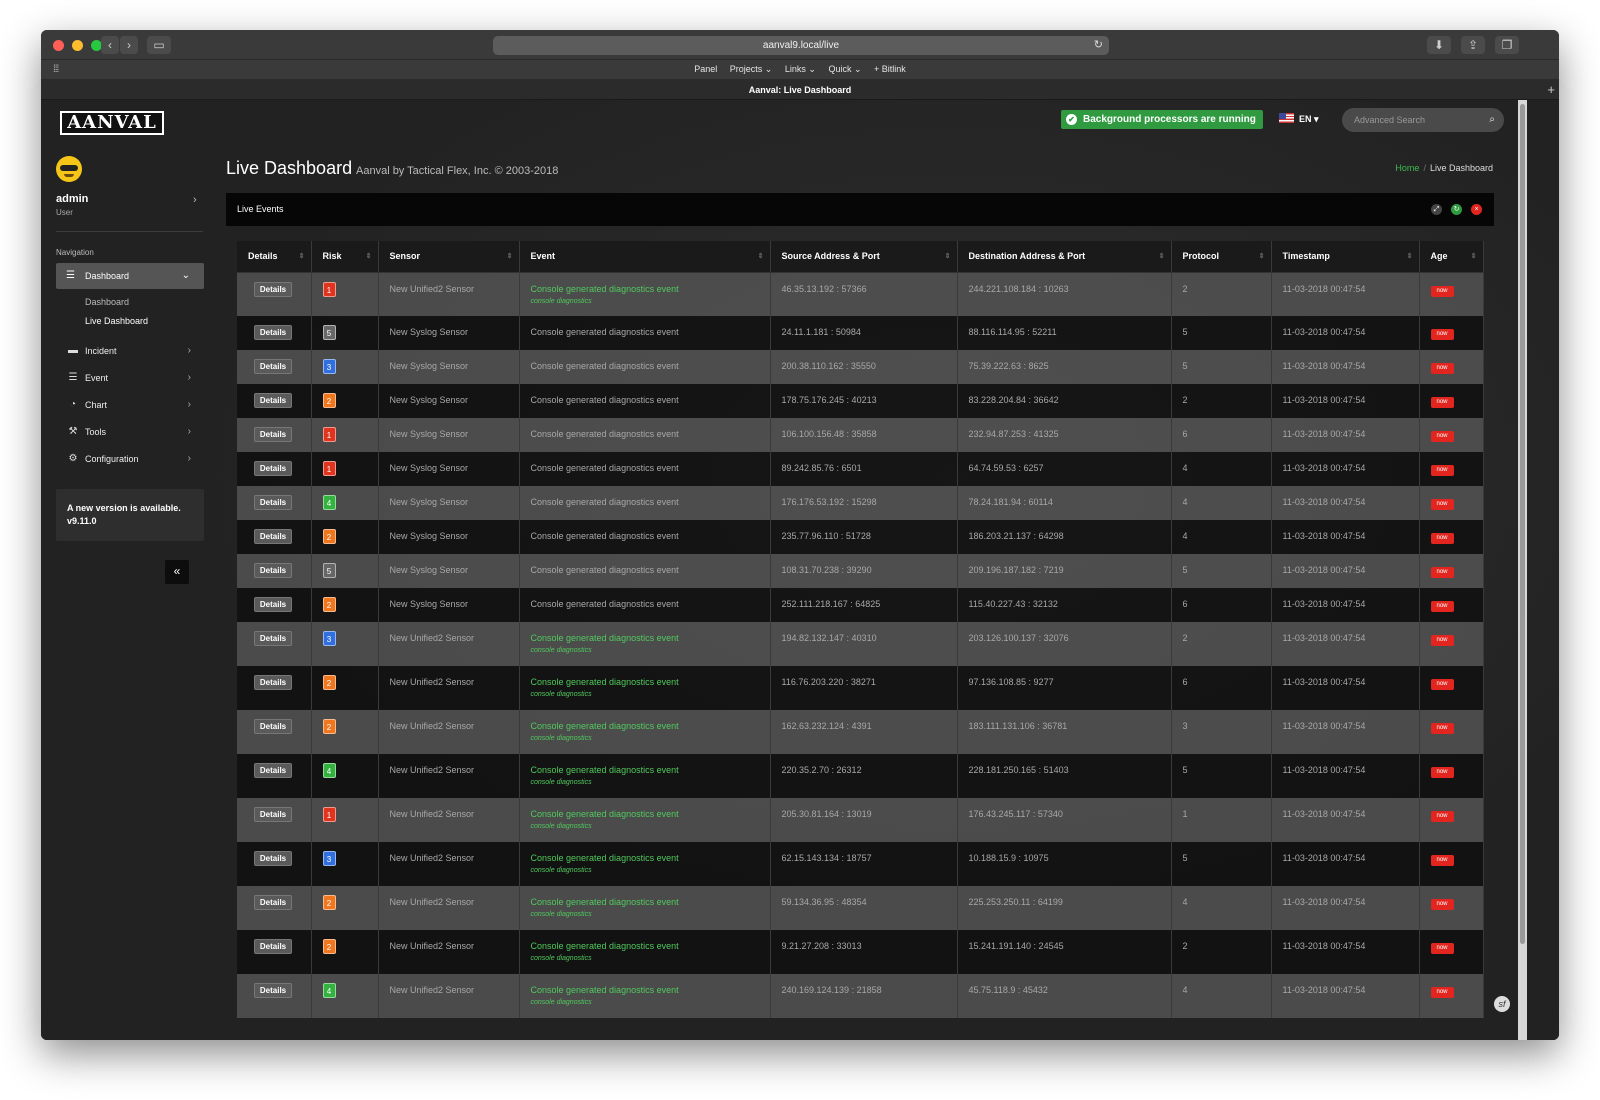 The width and height of the screenshot is (1600, 1100). Describe the element at coordinates (1551, 89) in the screenshot. I see `new-tab-icon: +` at that location.